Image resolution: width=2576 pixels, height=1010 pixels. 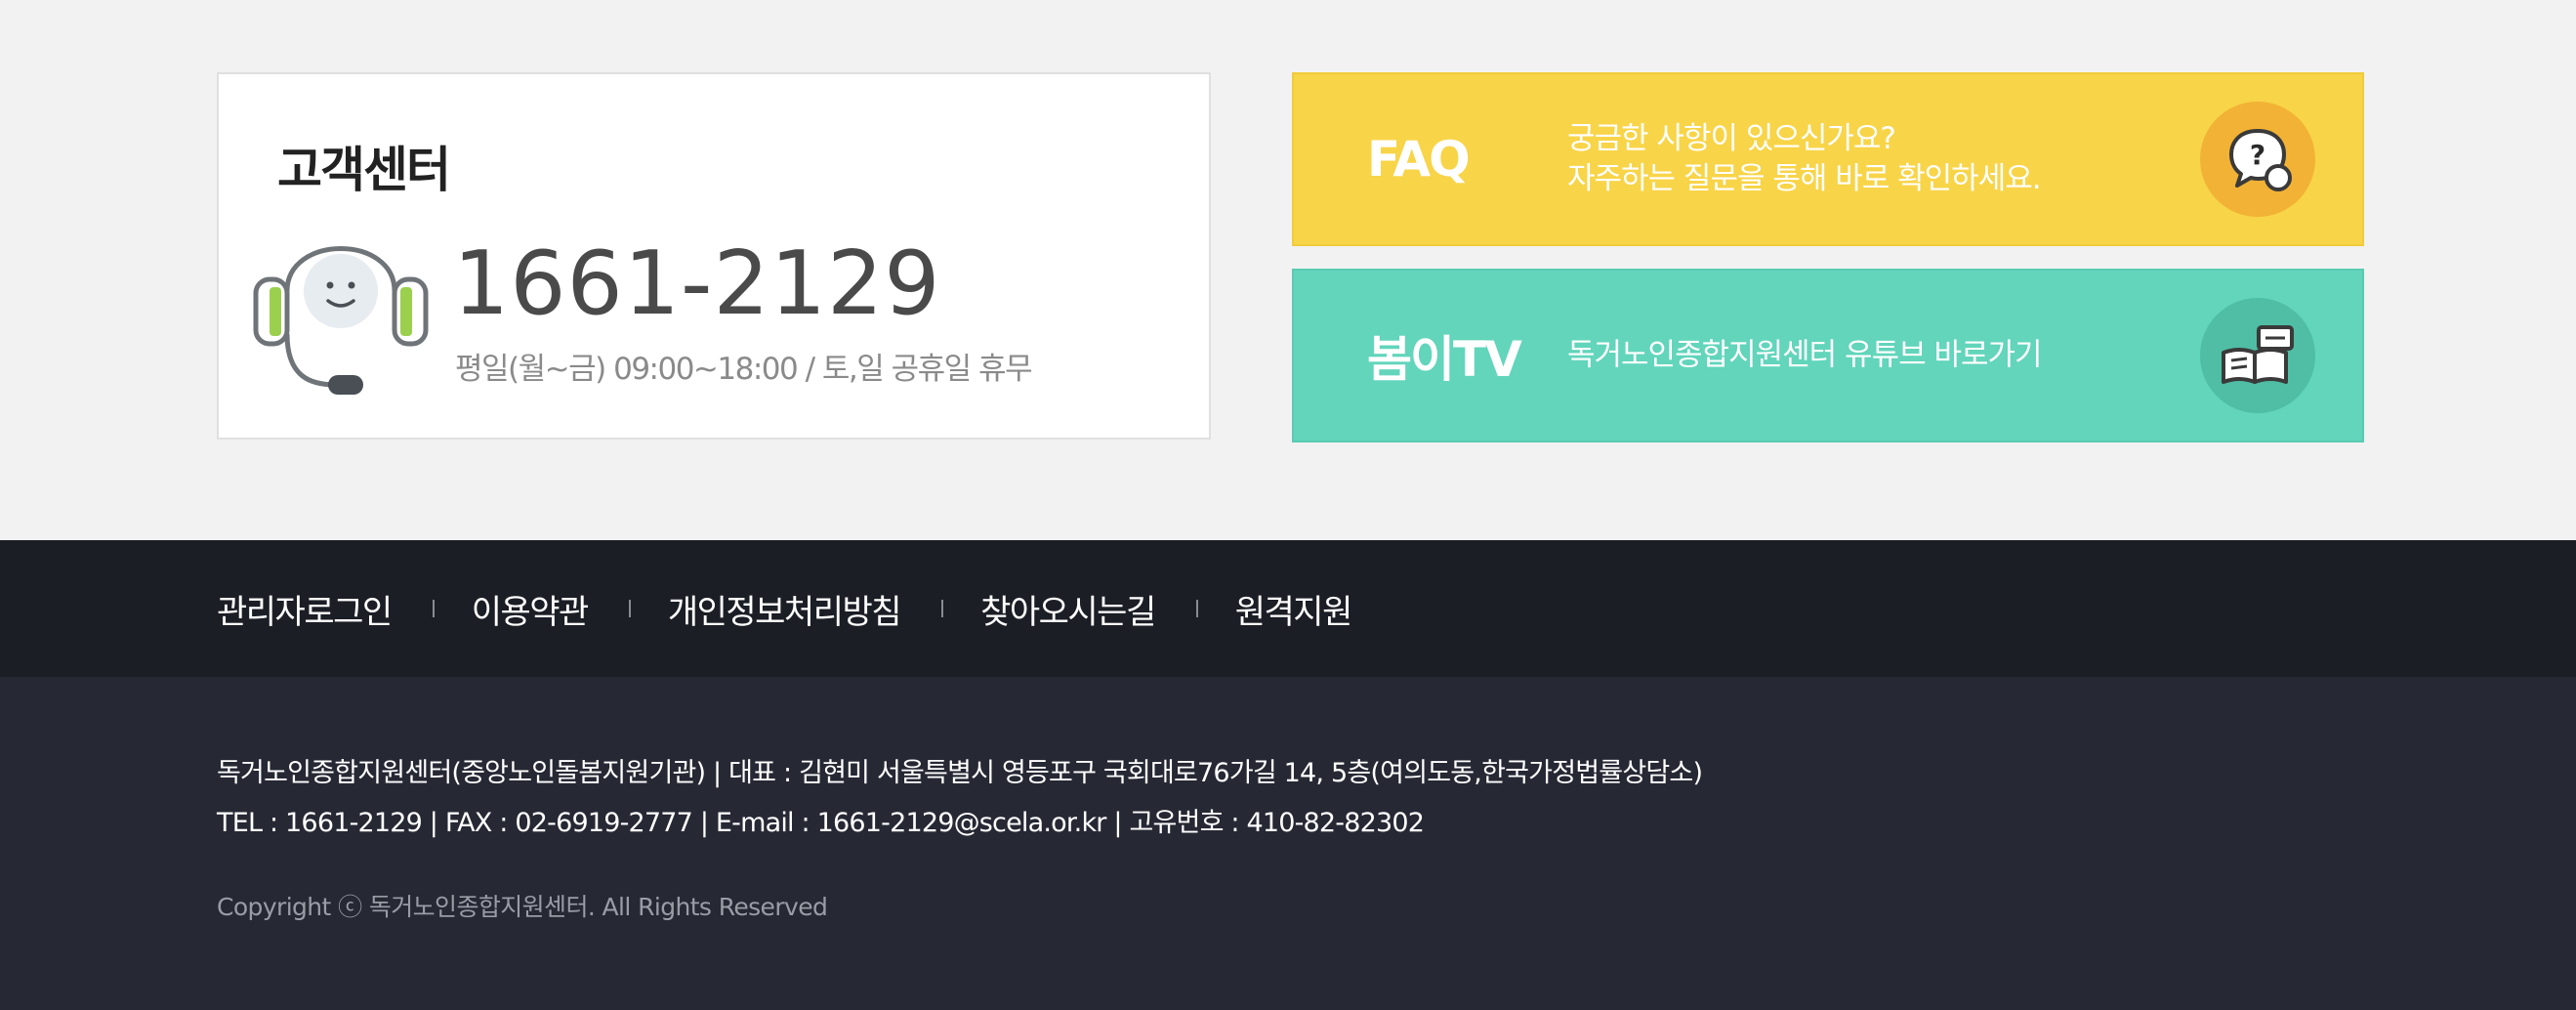 What do you see at coordinates (305, 609) in the screenshot?
I see `footer-link-admin-login: 관리자로그인` at bounding box center [305, 609].